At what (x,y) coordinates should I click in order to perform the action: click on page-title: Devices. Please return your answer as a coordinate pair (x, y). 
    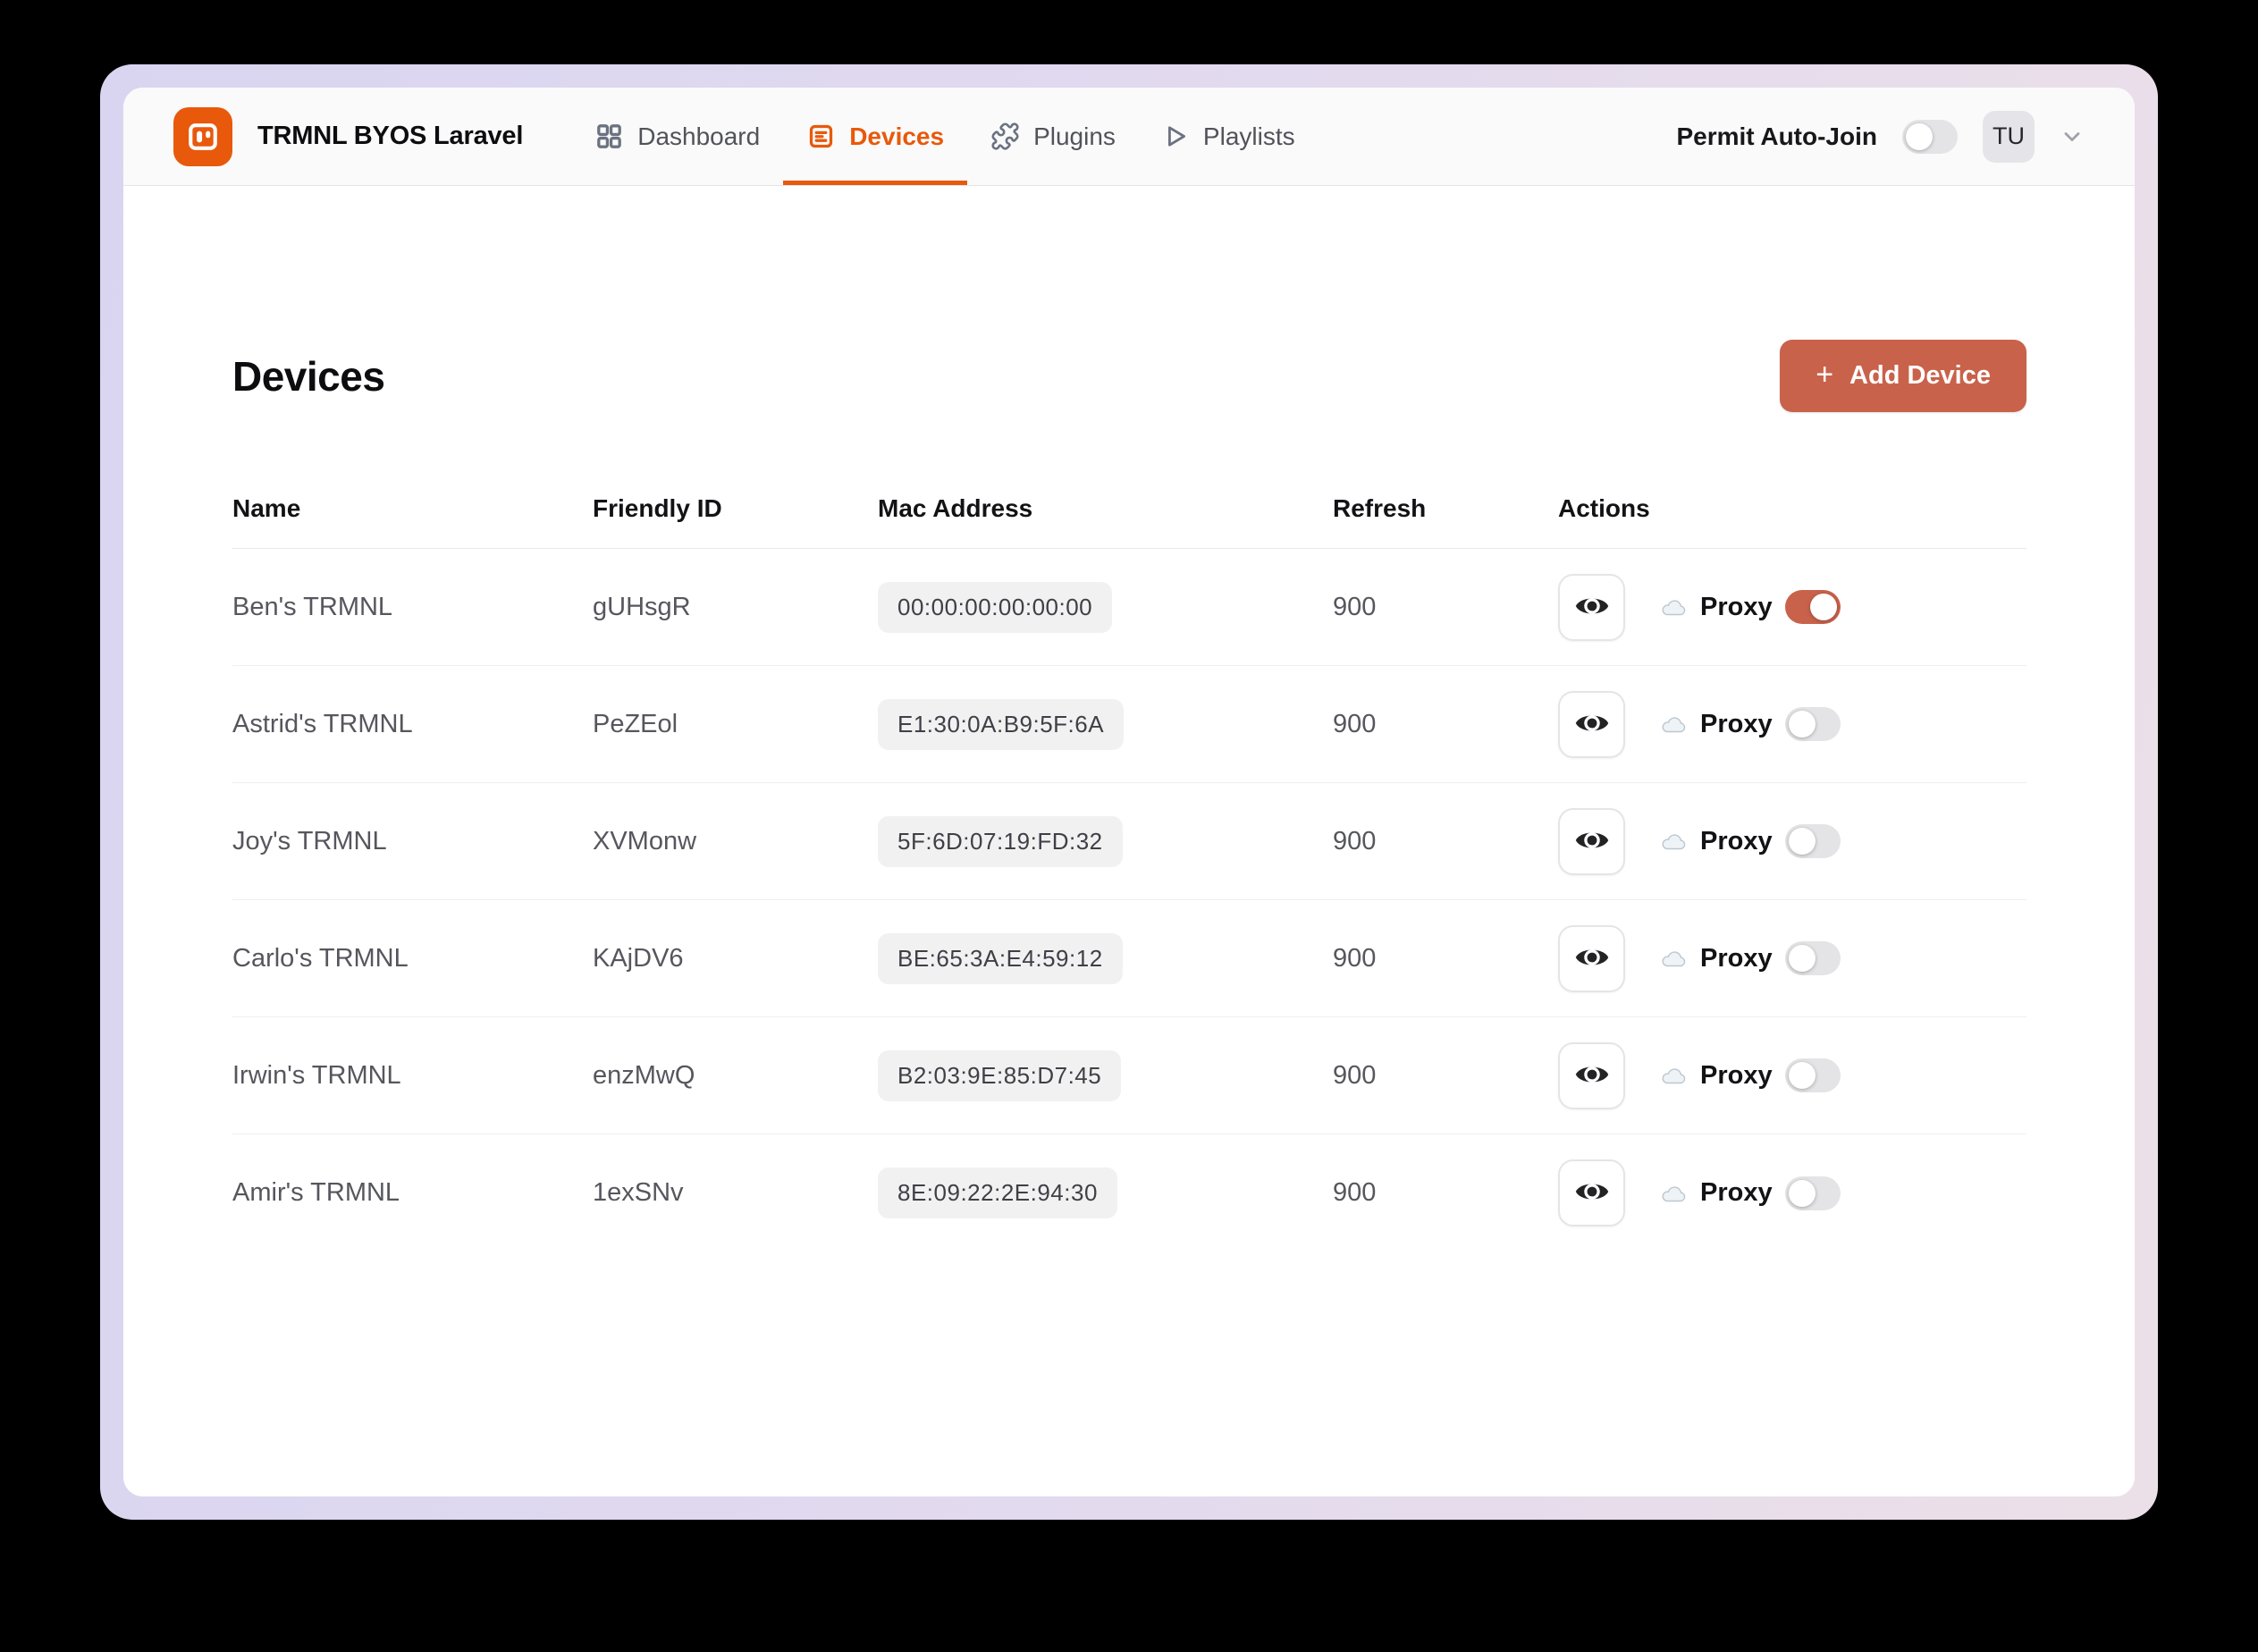
    Looking at the image, I should click on (308, 376).